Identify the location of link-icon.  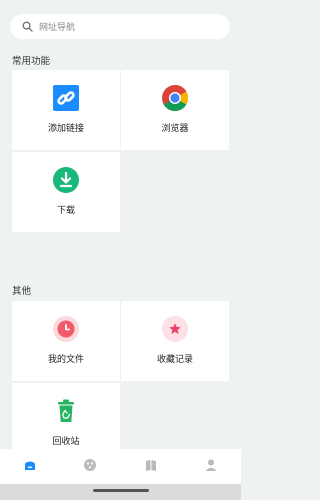
(66, 98).